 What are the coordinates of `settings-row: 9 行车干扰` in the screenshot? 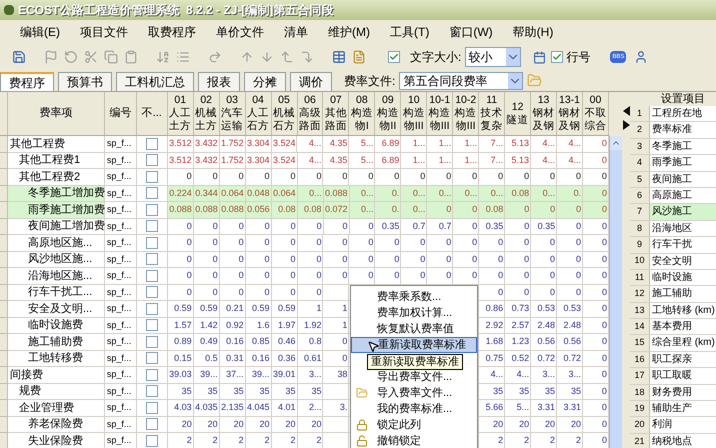 It's located at (673, 245).